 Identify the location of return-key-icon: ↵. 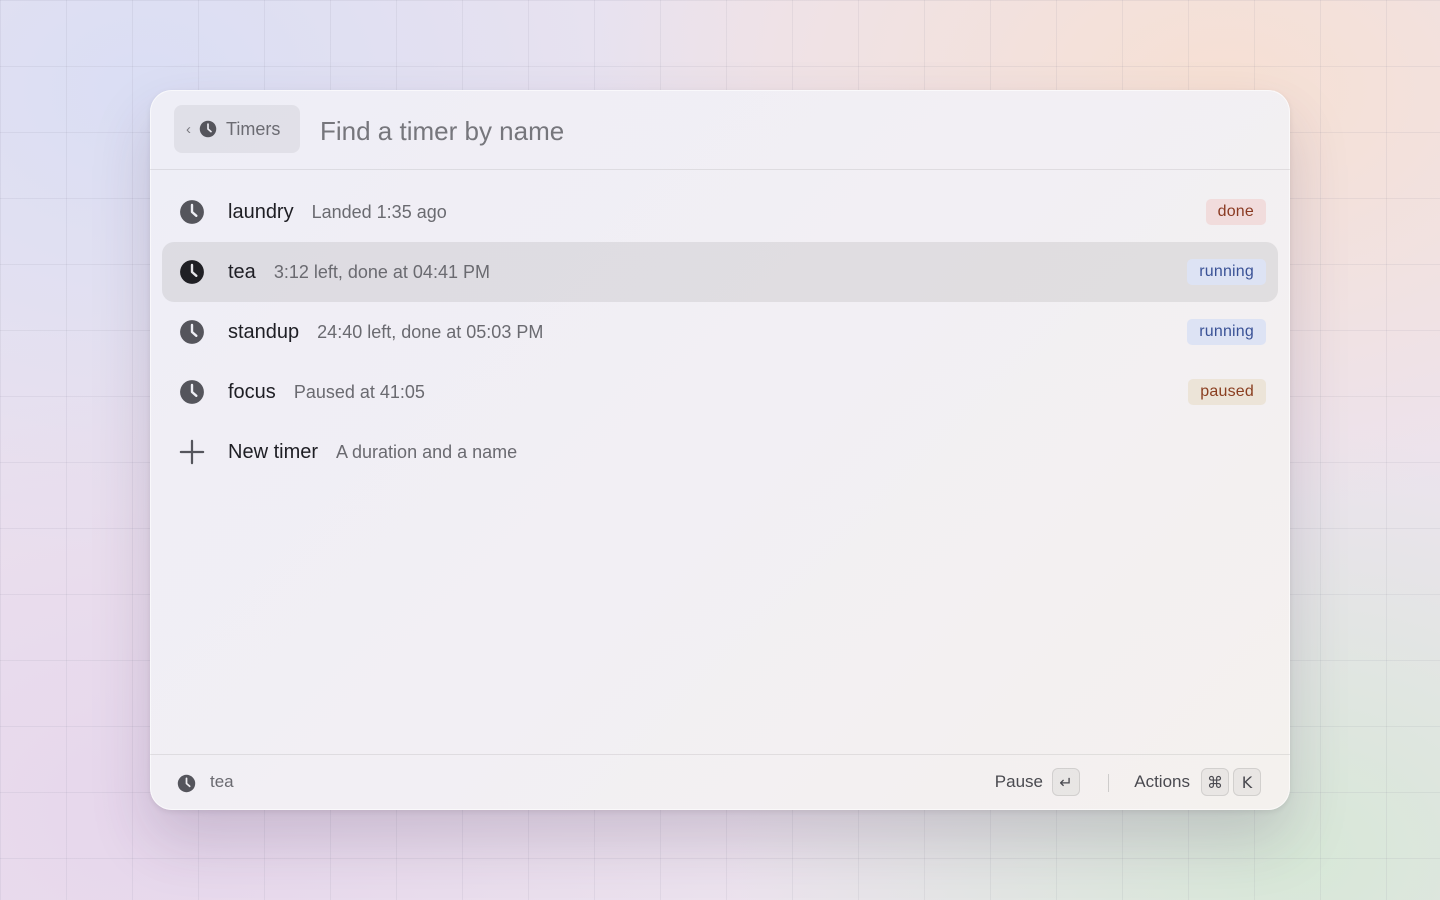
(1066, 782).